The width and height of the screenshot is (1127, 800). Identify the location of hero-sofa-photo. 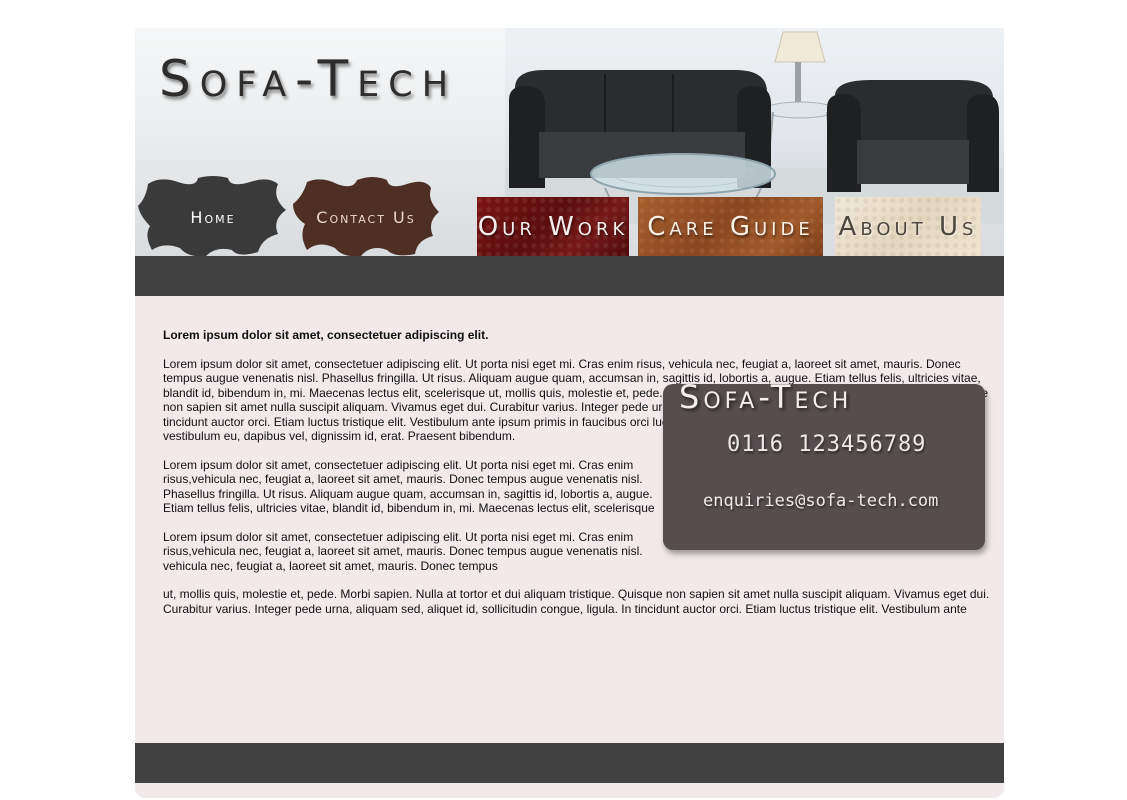
(754, 126).